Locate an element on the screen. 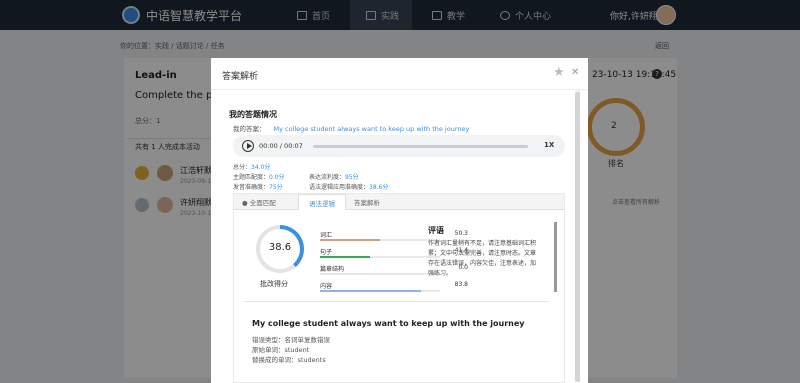 Image resolution: width=800 pixels, height=383 pixels. breakdown-label: 内容 is located at coordinates (326, 286).